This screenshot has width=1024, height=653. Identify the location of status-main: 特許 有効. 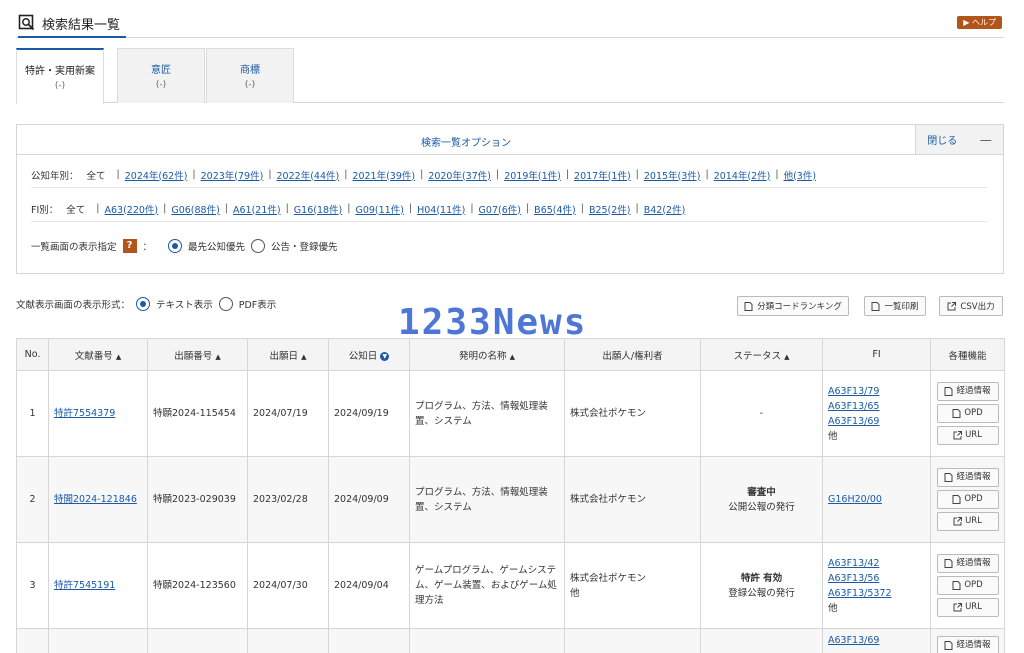
(761, 578).